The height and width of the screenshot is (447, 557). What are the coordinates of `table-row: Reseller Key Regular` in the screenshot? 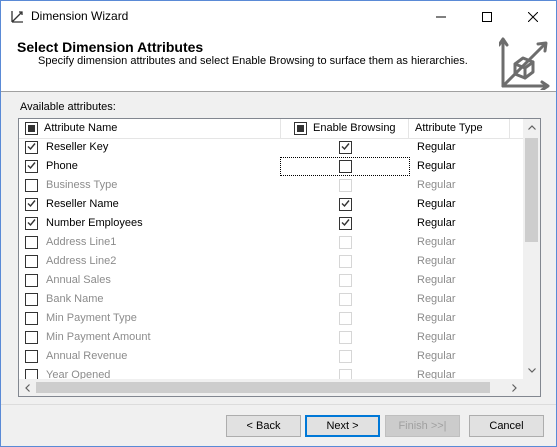 It's located at (271, 147).